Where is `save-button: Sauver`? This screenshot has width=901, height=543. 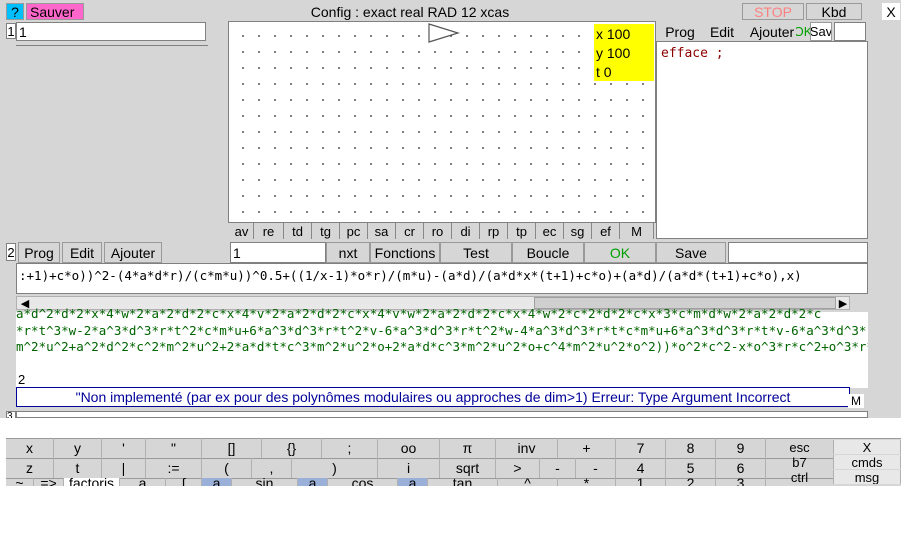
save-button: Sauver is located at coordinates (55, 11).